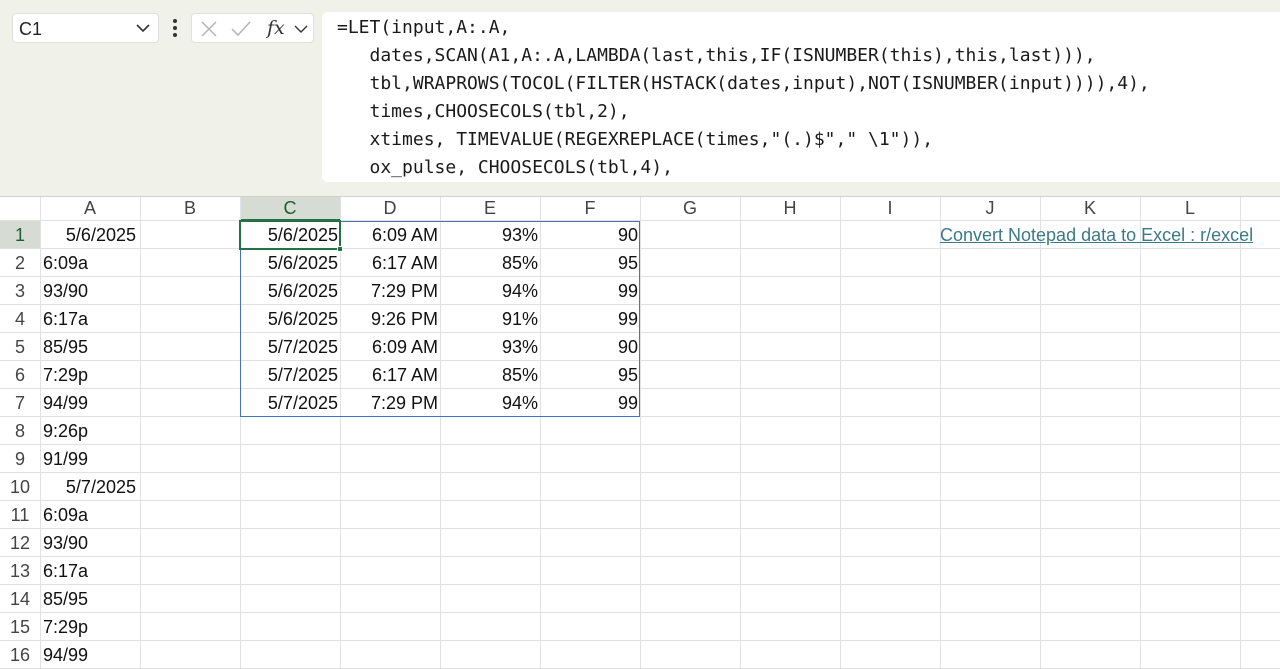  What do you see at coordinates (20, 263) in the screenshot?
I see `row-header-2: 2` at bounding box center [20, 263].